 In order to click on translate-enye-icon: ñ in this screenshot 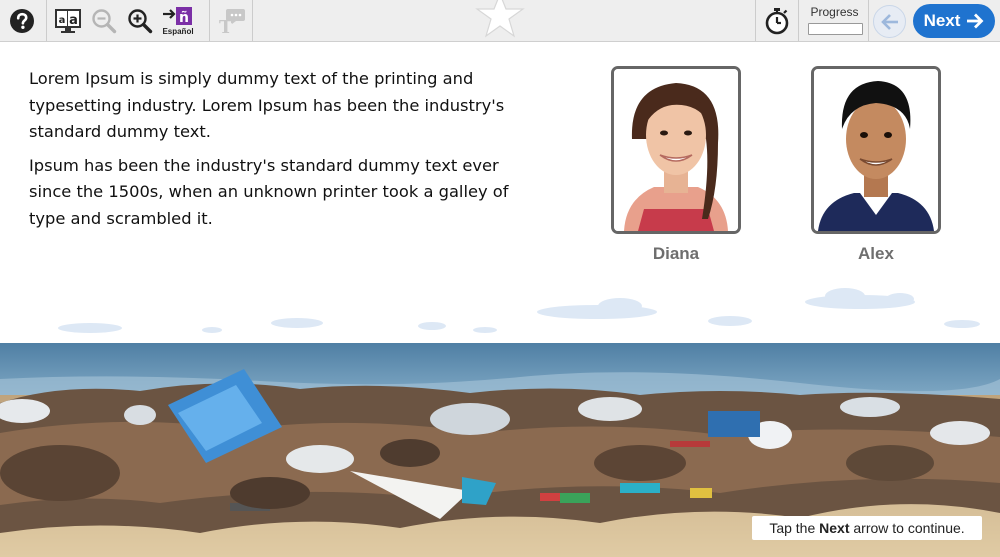, I will do `click(177, 16)`.